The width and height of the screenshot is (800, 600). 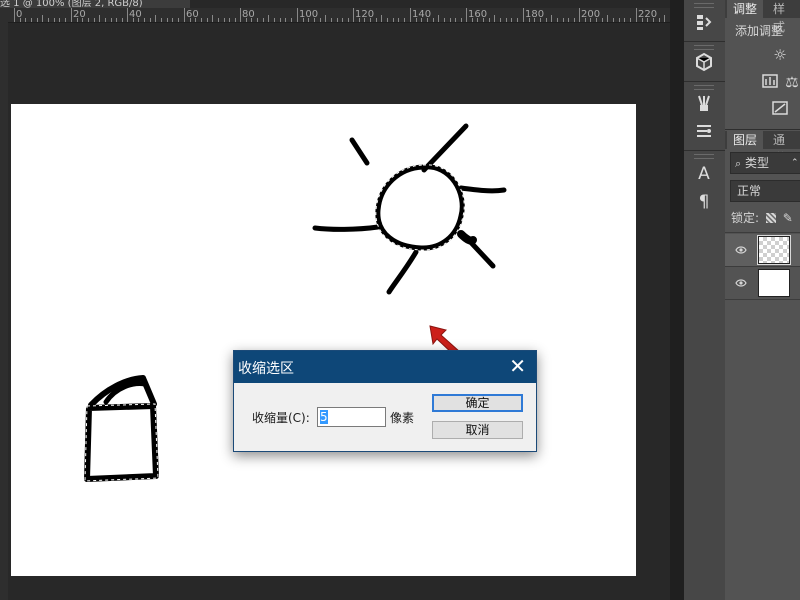 I want to click on cancel-button: 取消, so click(x=477, y=430).